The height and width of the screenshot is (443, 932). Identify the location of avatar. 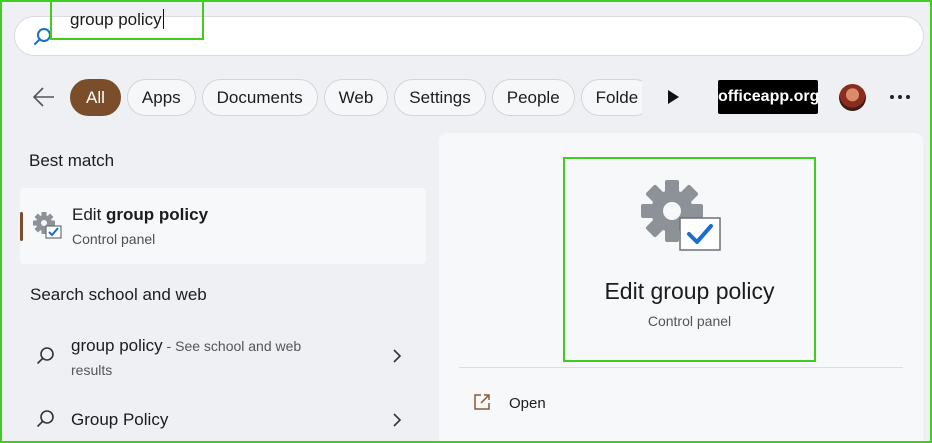
(852, 97).